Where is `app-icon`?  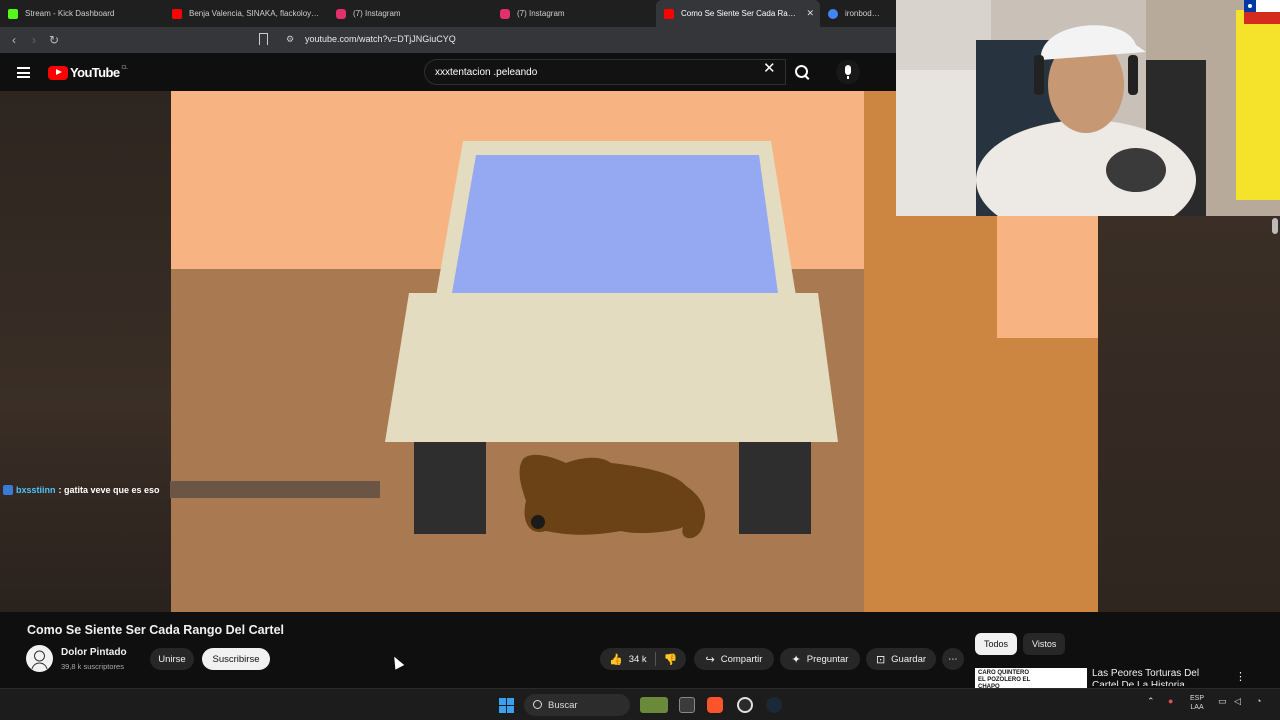 app-icon is located at coordinates (745, 705).